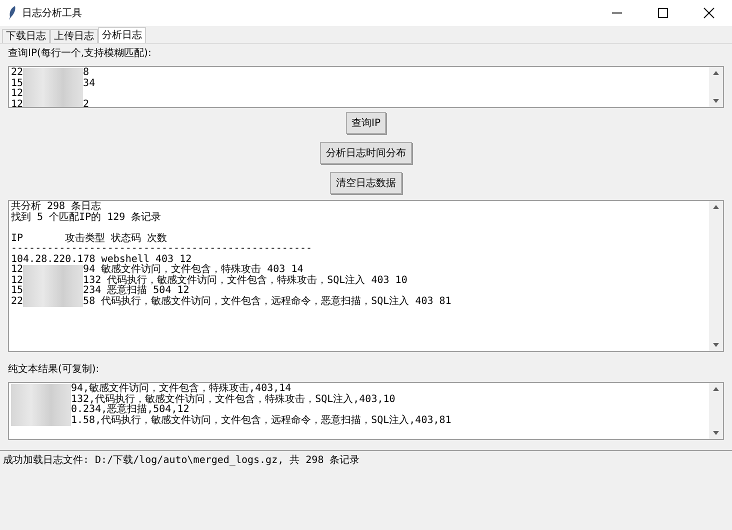 This screenshot has height=530, width=732. Describe the element at coordinates (267, 301) in the screenshot. I see `text-line: 58 代码执行，敏感文件访问，文件包含，远程命令，恶意扫描，SQL注入 403 81` at that location.